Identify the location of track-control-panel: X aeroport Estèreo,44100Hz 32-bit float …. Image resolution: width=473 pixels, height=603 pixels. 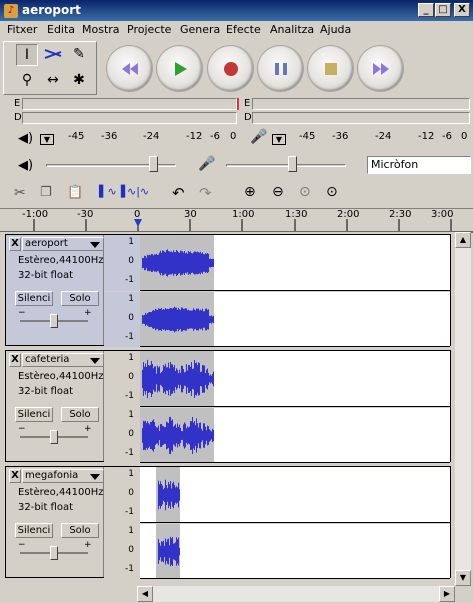
(55, 290).